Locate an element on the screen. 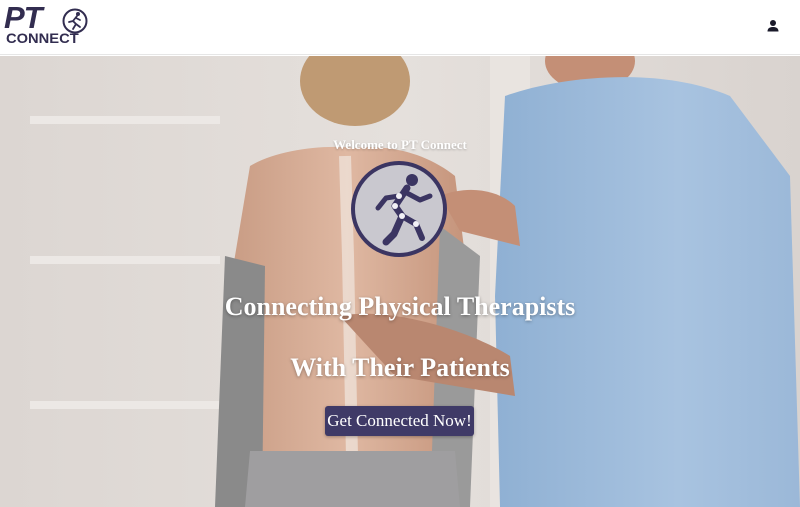 The width and height of the screenshot is (800, 507). pt-connect-logo: PT CONNECT is located at coordinates (49, 24).